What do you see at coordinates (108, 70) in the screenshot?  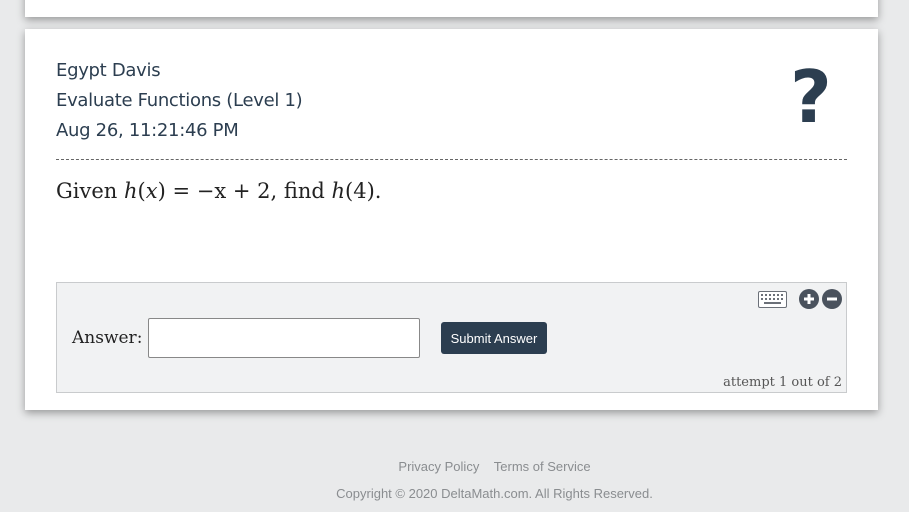 I see `student-name: Egypt Davis` at bounding box center [108, 70].